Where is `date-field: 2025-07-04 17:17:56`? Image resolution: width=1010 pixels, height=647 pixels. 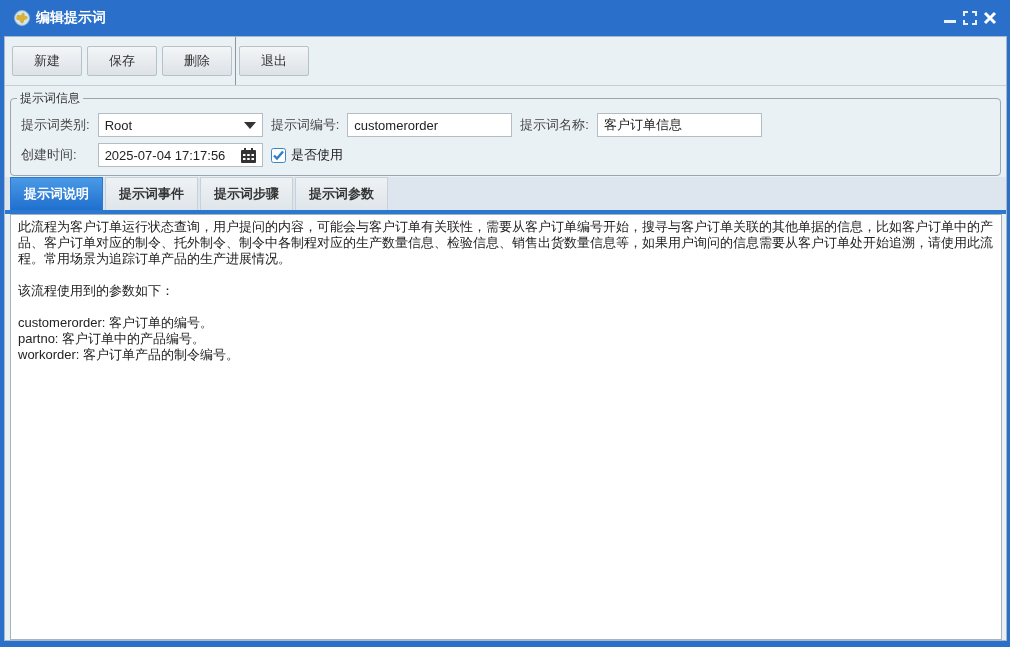
date-field: 2025-07-04 17:17:56 is located at coordinates (180, 155).